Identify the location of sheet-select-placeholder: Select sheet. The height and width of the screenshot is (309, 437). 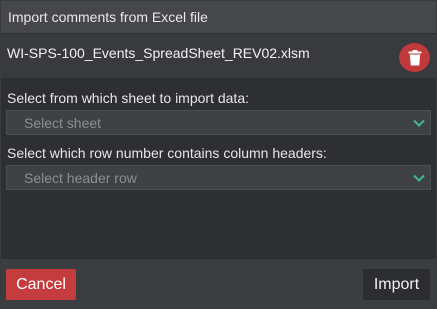
(63, 123).